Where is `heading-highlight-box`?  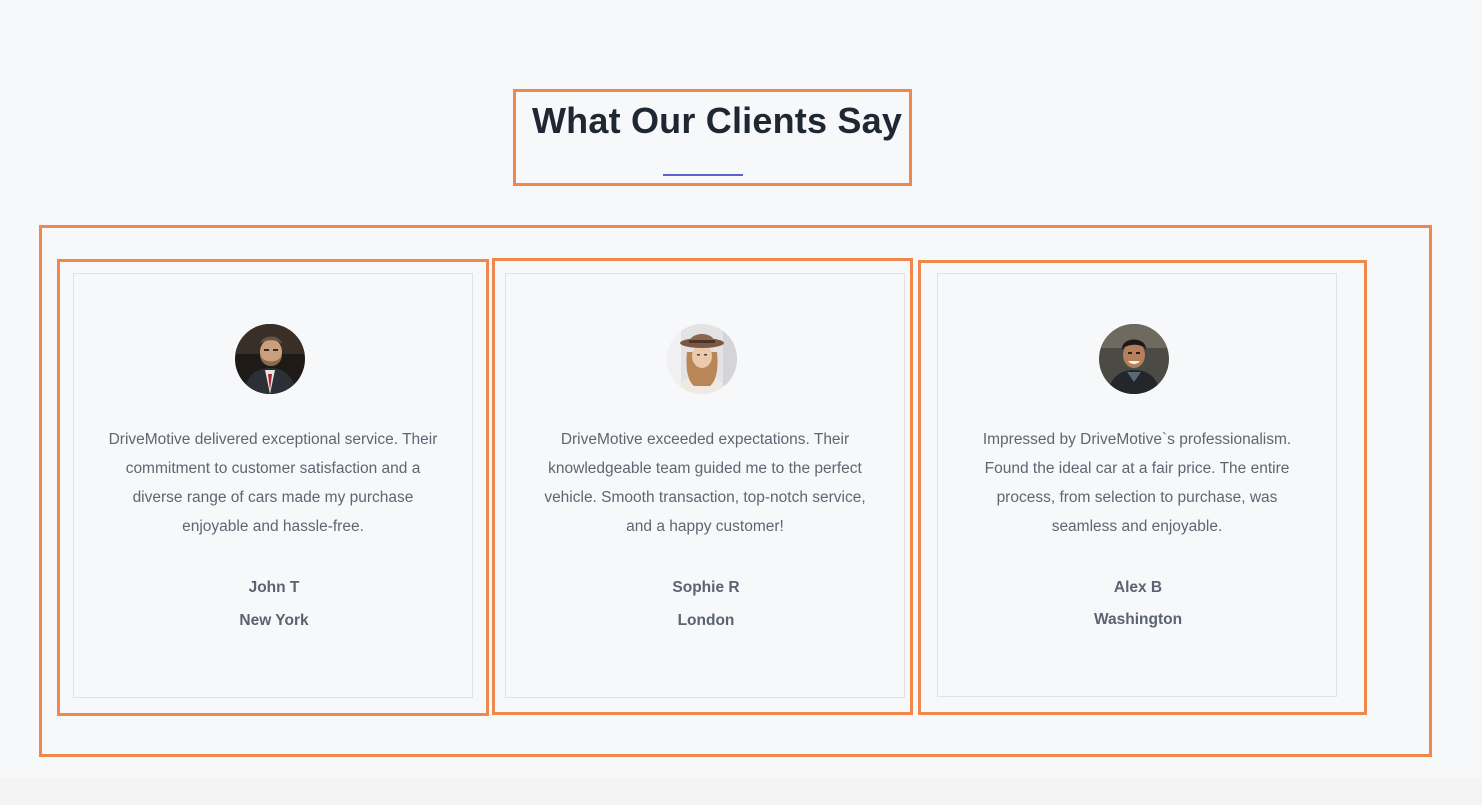
heading-highlight-box is located at coordinates (712, 137).